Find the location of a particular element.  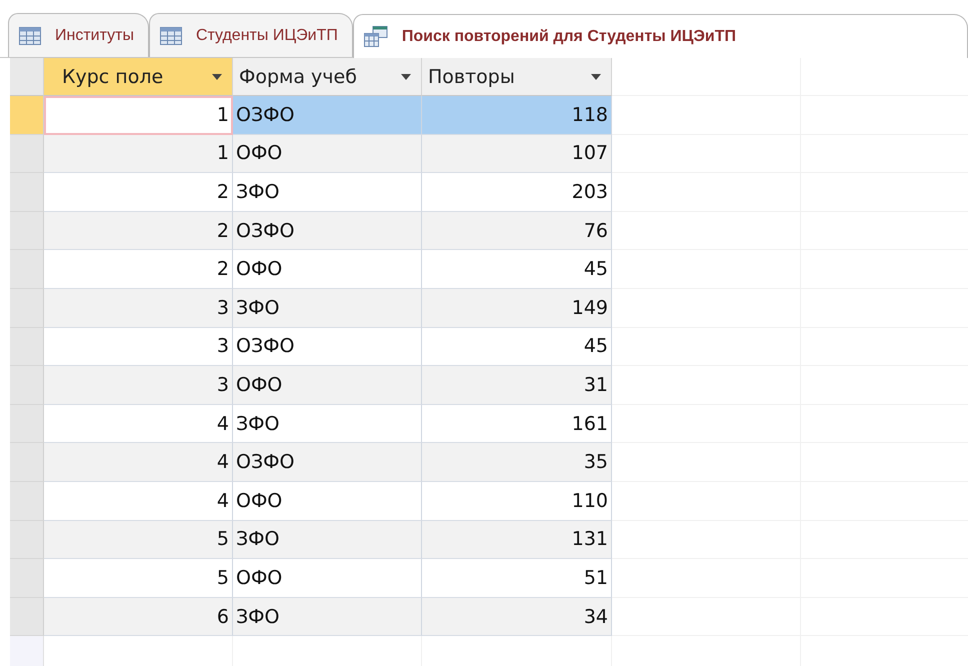

table-cell: 203 is located at coordinates (517, 192).